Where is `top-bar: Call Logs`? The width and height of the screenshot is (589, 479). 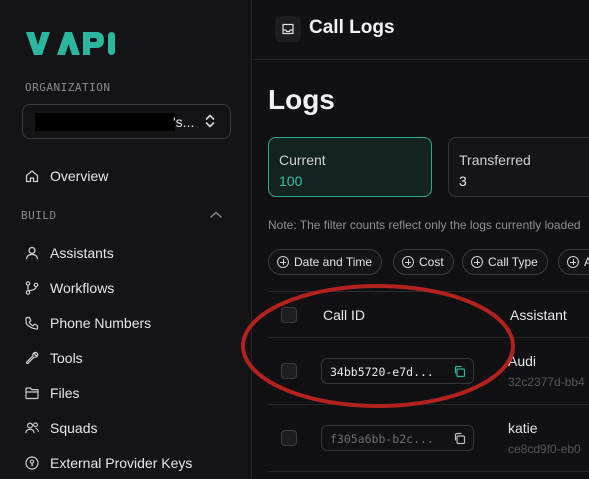
top-bar: Call Logs is located at coordinates (421, 30).